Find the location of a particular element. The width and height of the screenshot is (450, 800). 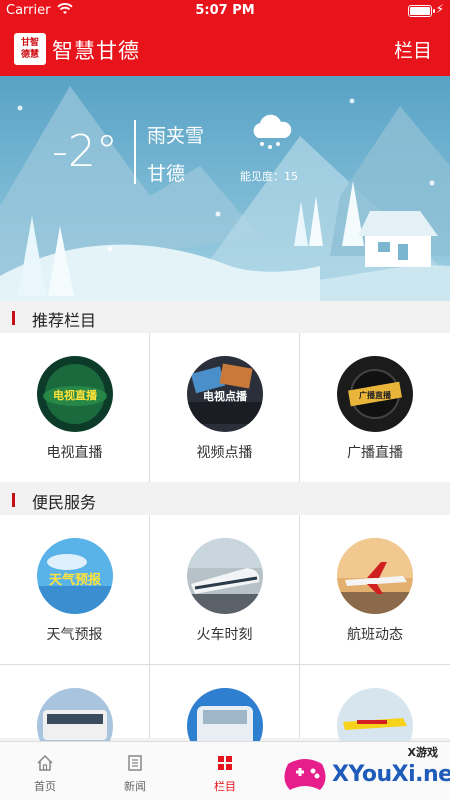

status-time: 5:07 PM is located at coordinates (225, 10).